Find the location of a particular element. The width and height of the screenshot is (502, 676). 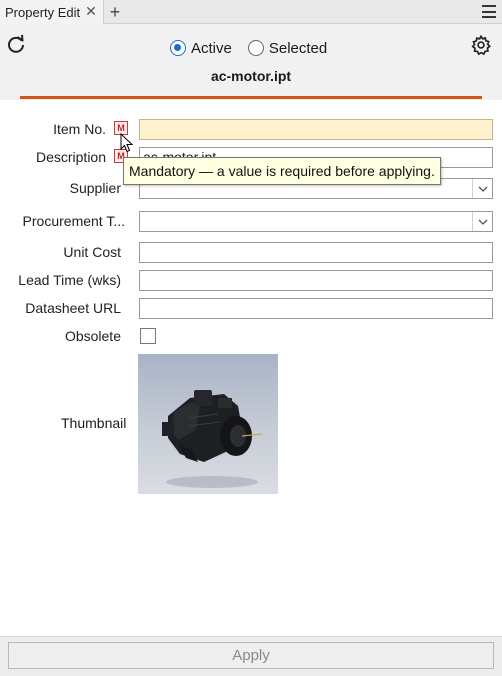

gear-icon is located at coordinates (481, 45).